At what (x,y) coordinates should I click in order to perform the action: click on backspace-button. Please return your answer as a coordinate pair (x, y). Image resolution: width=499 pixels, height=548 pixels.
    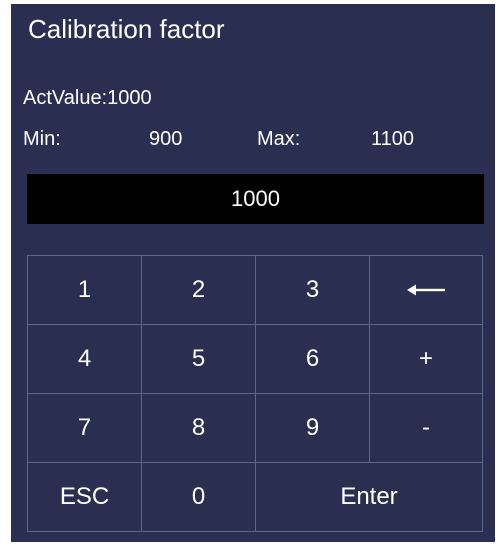
    Looking at the image, I should click on (426, 290).